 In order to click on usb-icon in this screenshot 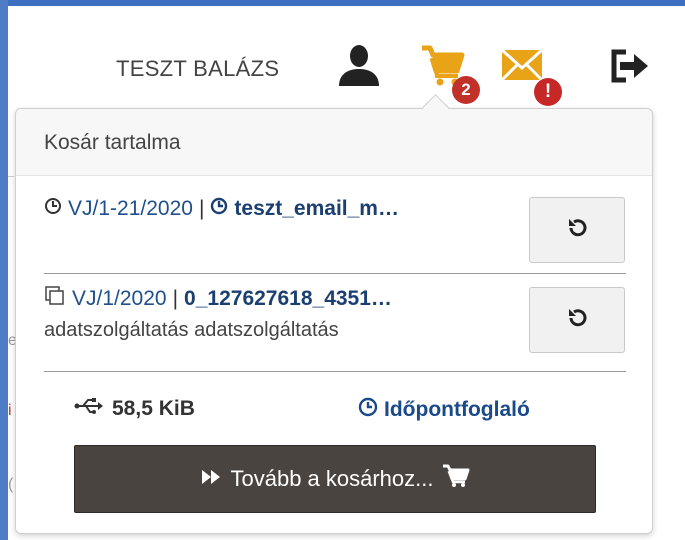, I will do `click(93, 409)`.